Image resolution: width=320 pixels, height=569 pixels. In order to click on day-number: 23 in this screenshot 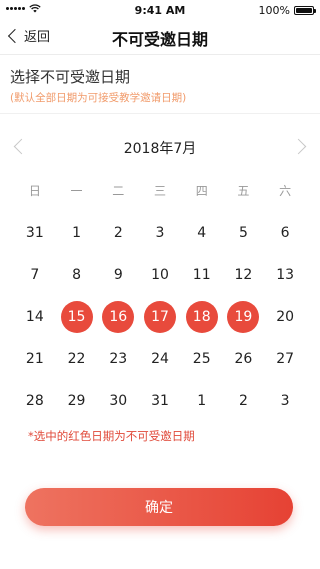, I will do `click(118, 359)`.